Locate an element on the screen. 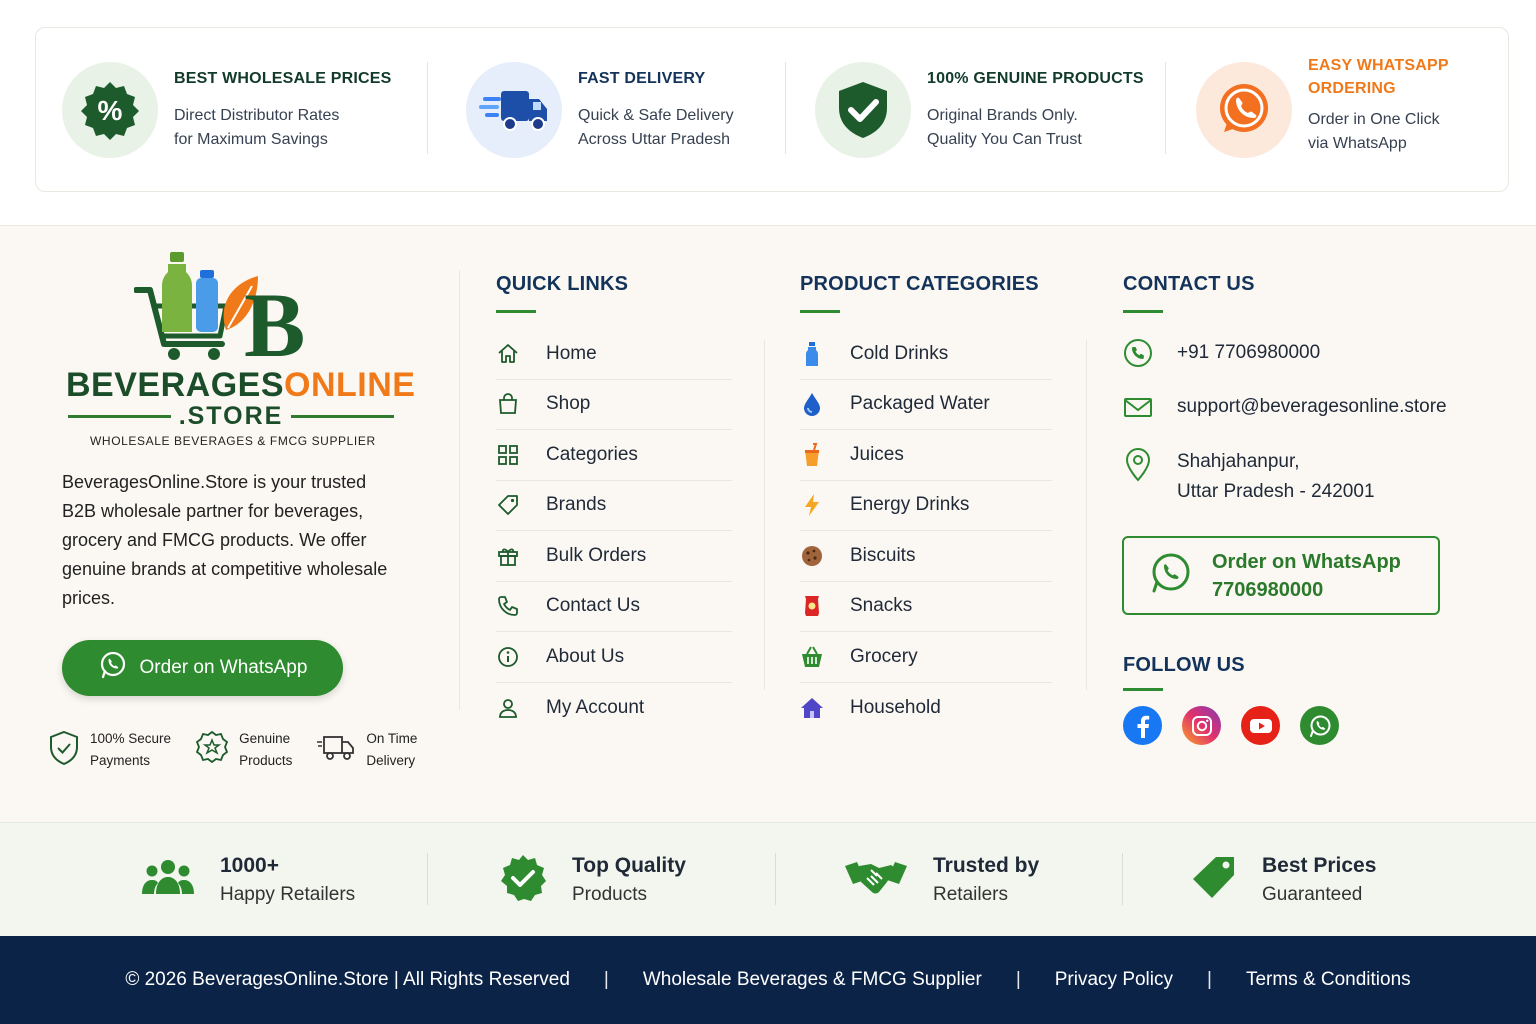 The image size is (1536, 1024). contact-us-title: CONTACT US is located at coordinates (1189, 284).